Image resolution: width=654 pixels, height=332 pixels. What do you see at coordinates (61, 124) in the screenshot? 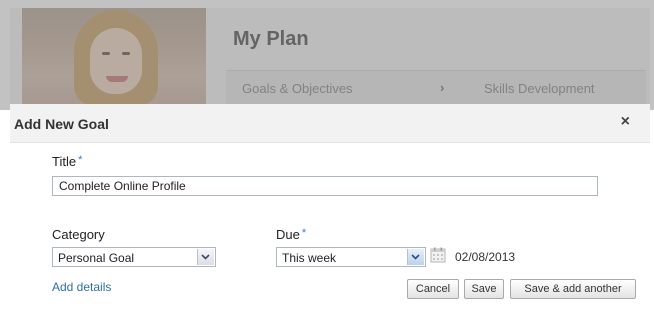
I see `dialog-title: Add New Goal` at bounding box center [61, 124].